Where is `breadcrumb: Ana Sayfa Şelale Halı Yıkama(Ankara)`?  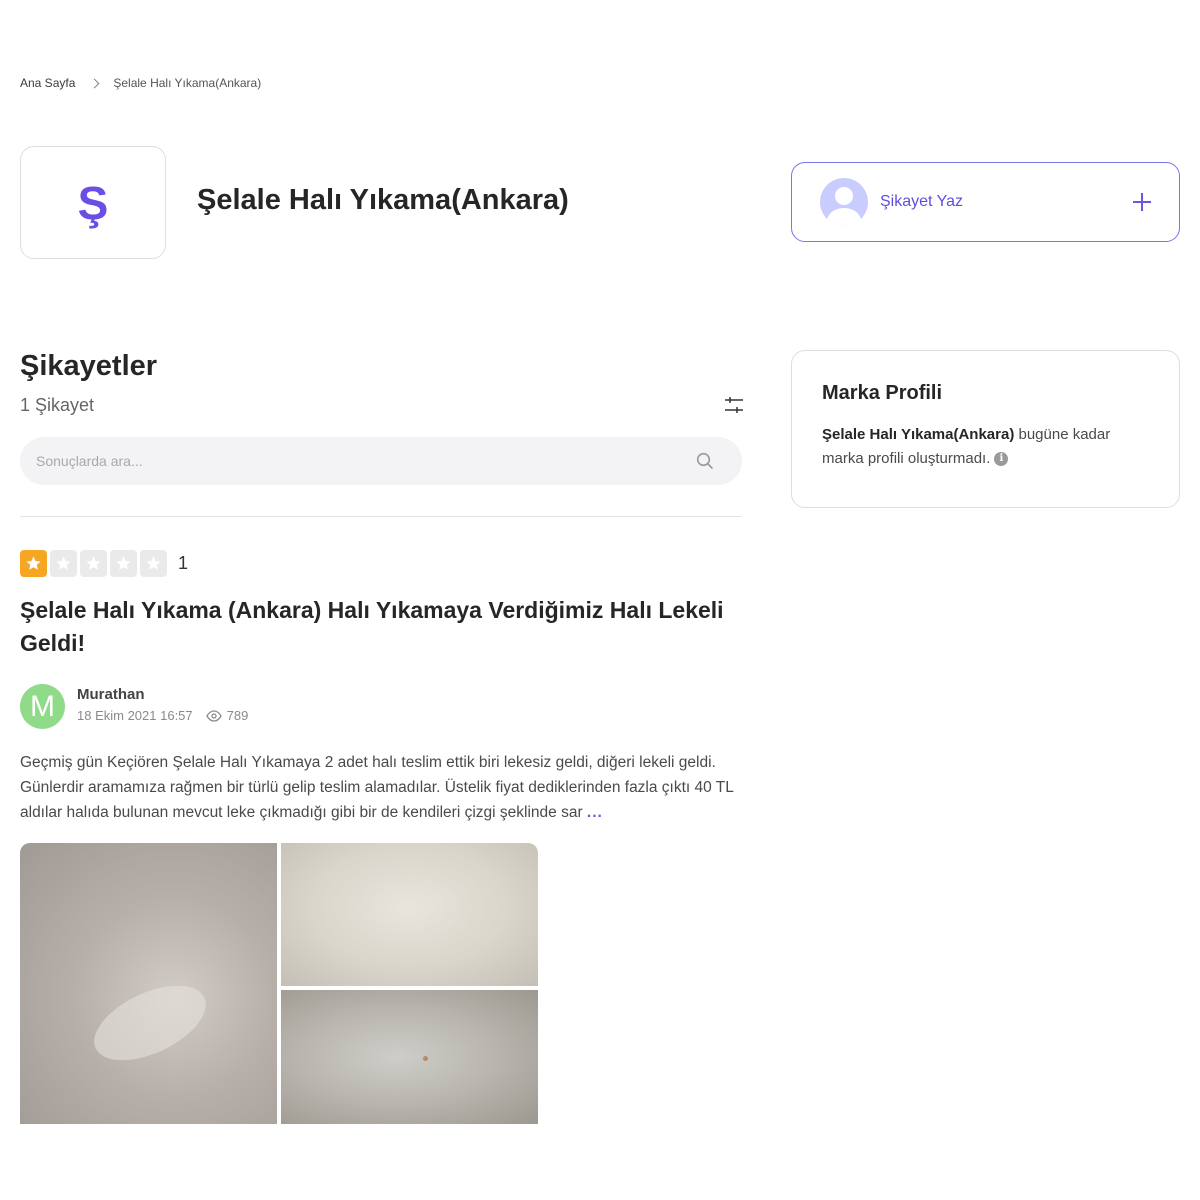
breadcrumb: Ana Sayfa Şelale Halı Yıkama(Ankara) is located at coordinates (140, 83).